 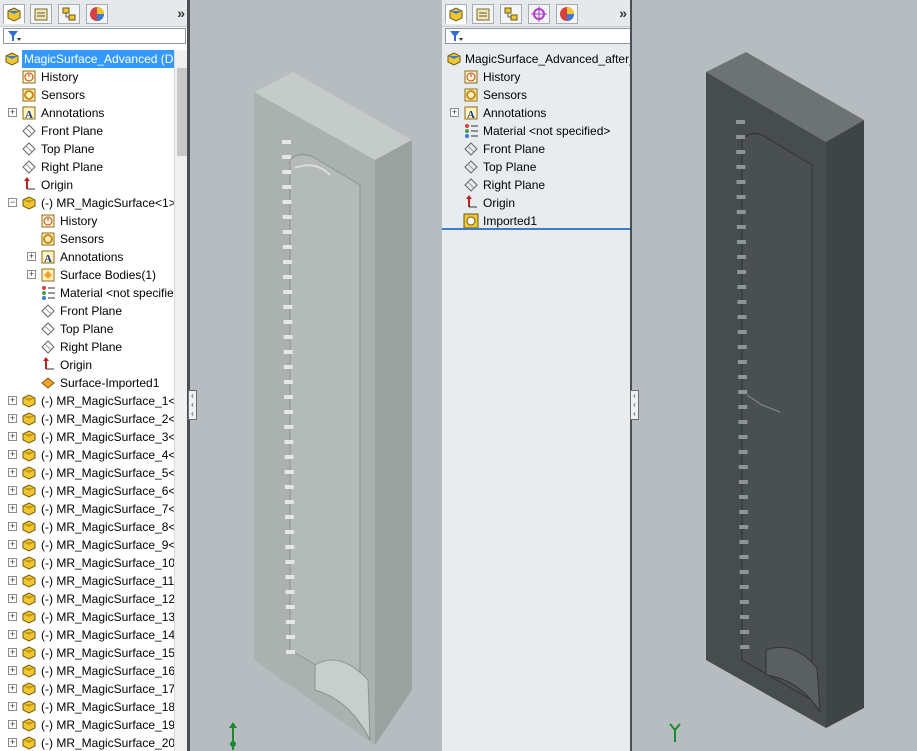 I want to click on tree-item: + (-) MR_MagicSurface_8<, so click(x=95, y=527).